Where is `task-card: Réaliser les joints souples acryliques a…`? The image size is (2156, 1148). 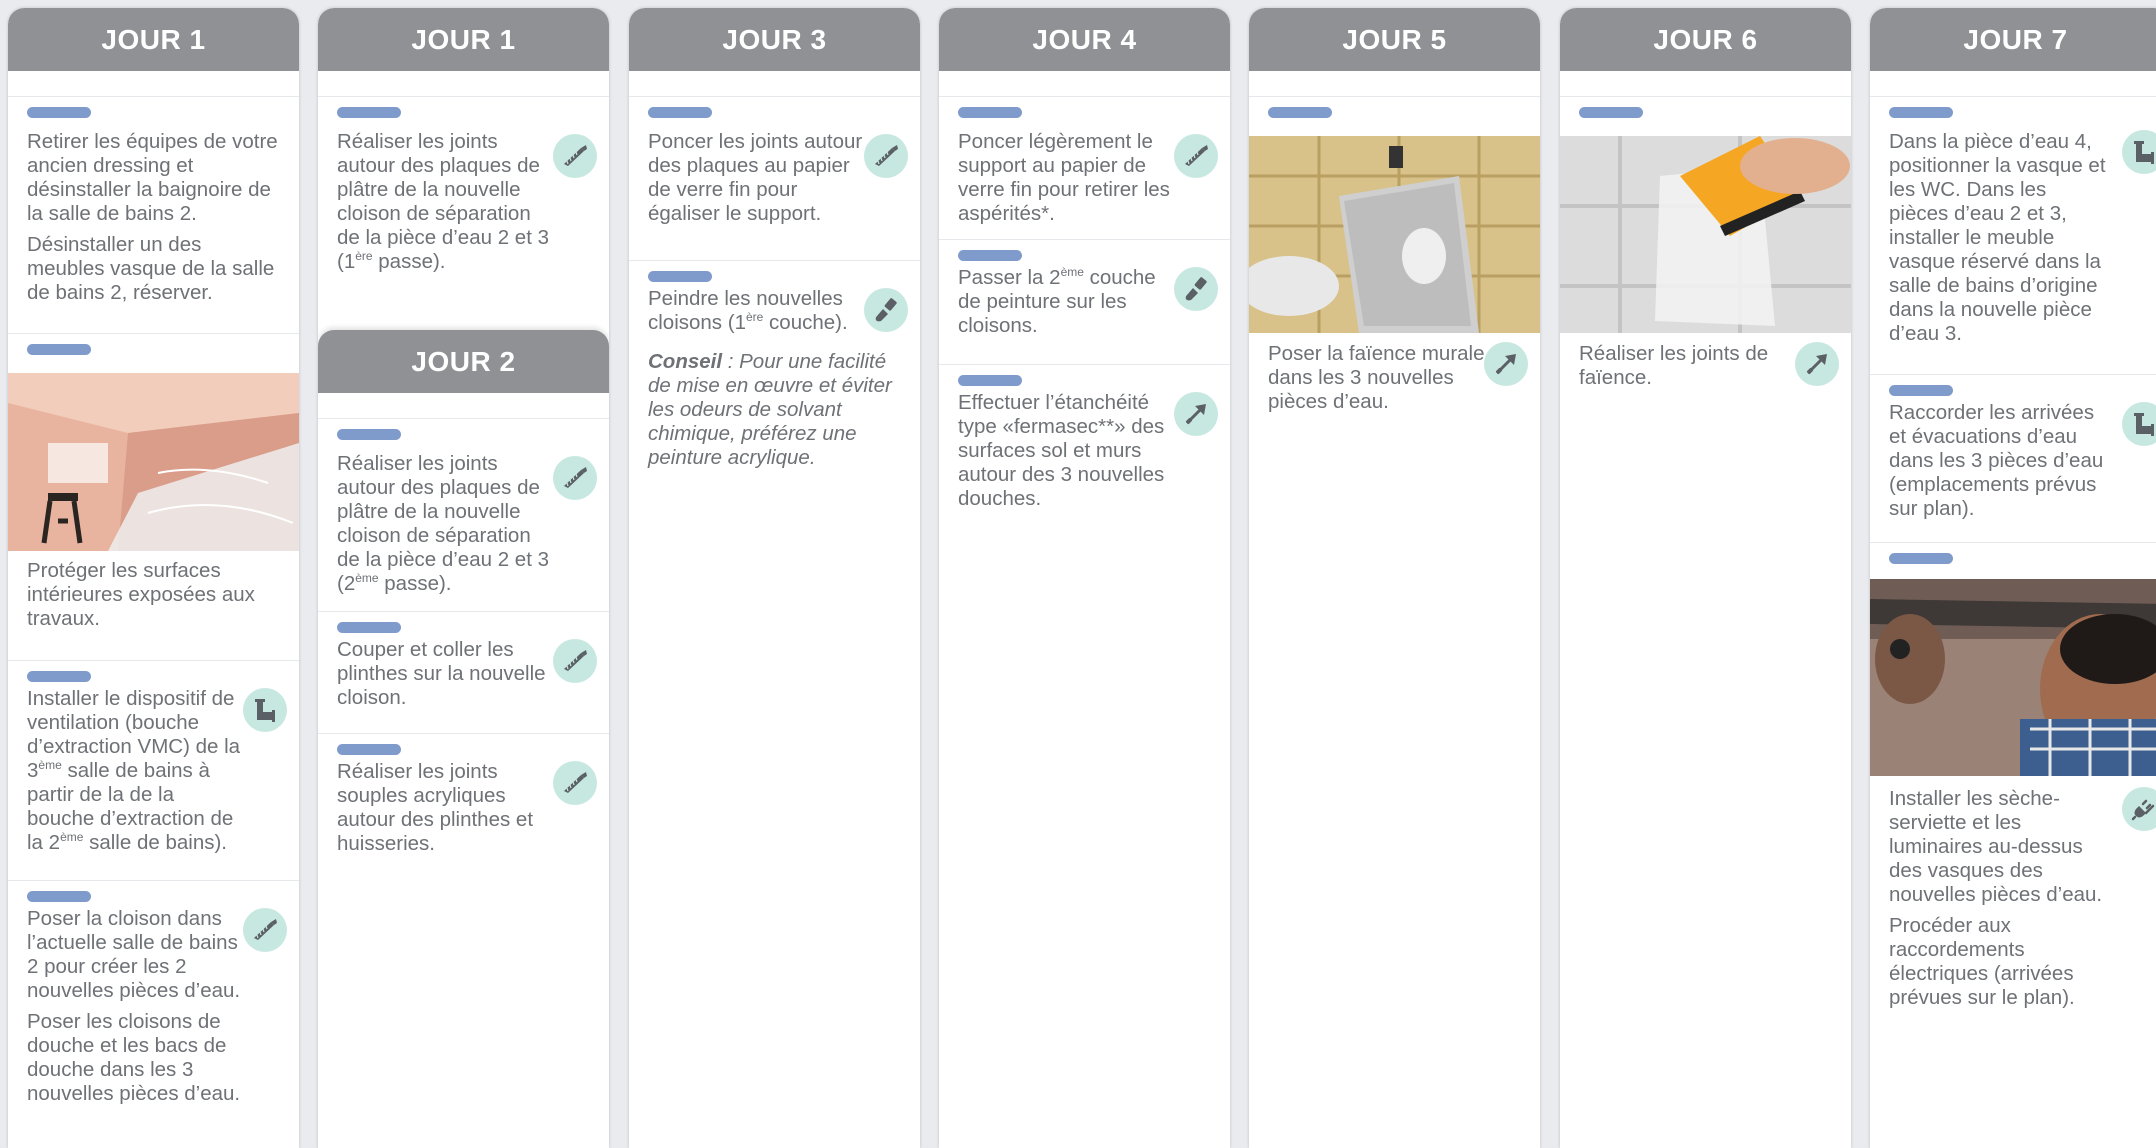
task-card: Réaliser les joints souples acryliques a… is located at coordinates (463, 803).